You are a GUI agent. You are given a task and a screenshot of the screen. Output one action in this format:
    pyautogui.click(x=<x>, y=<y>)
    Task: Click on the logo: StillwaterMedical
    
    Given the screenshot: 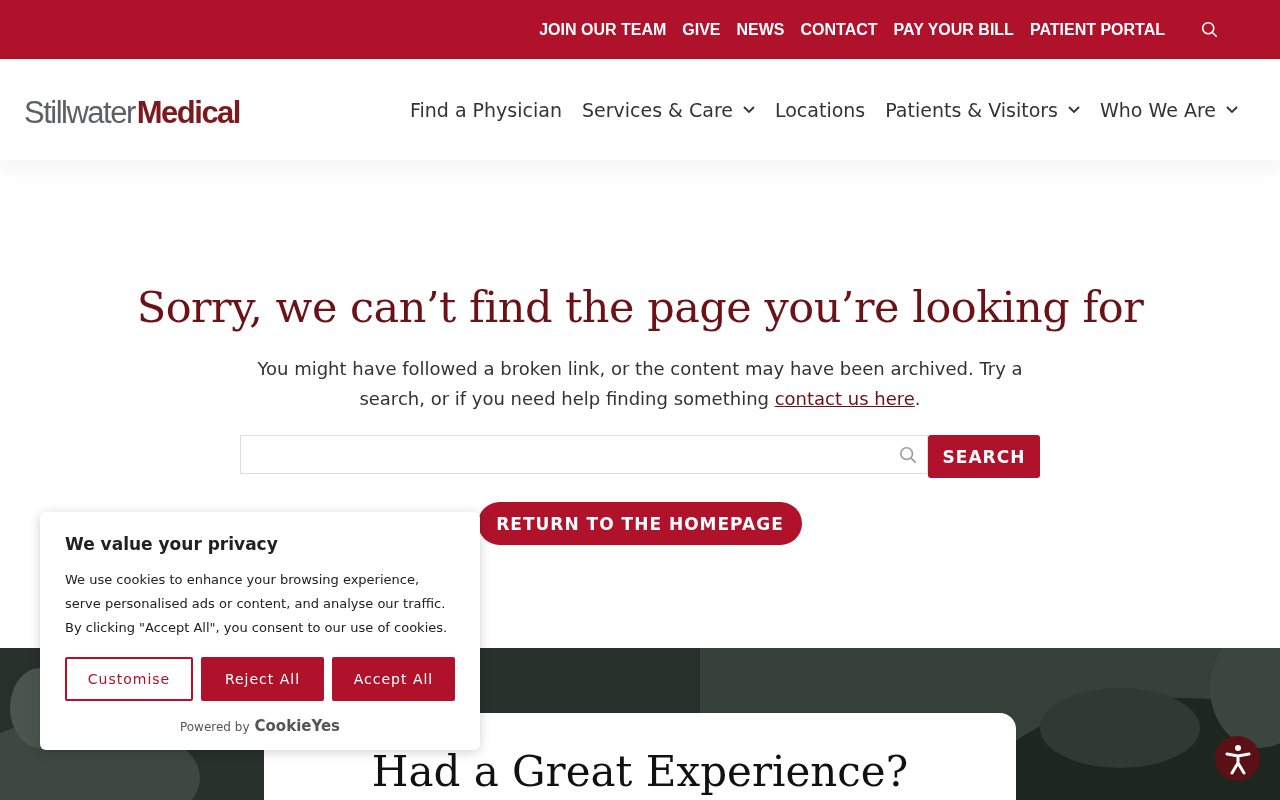 What is the action you would take?
    pyautogui.click(x=132, y=112)
    